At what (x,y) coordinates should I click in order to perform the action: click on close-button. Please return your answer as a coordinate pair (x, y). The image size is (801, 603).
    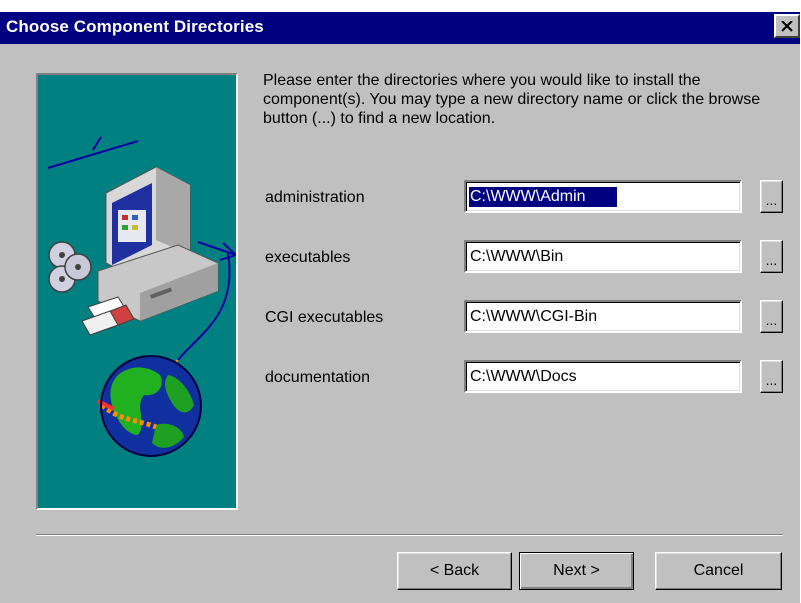
    Looking at the image, I should click on (787, 26).